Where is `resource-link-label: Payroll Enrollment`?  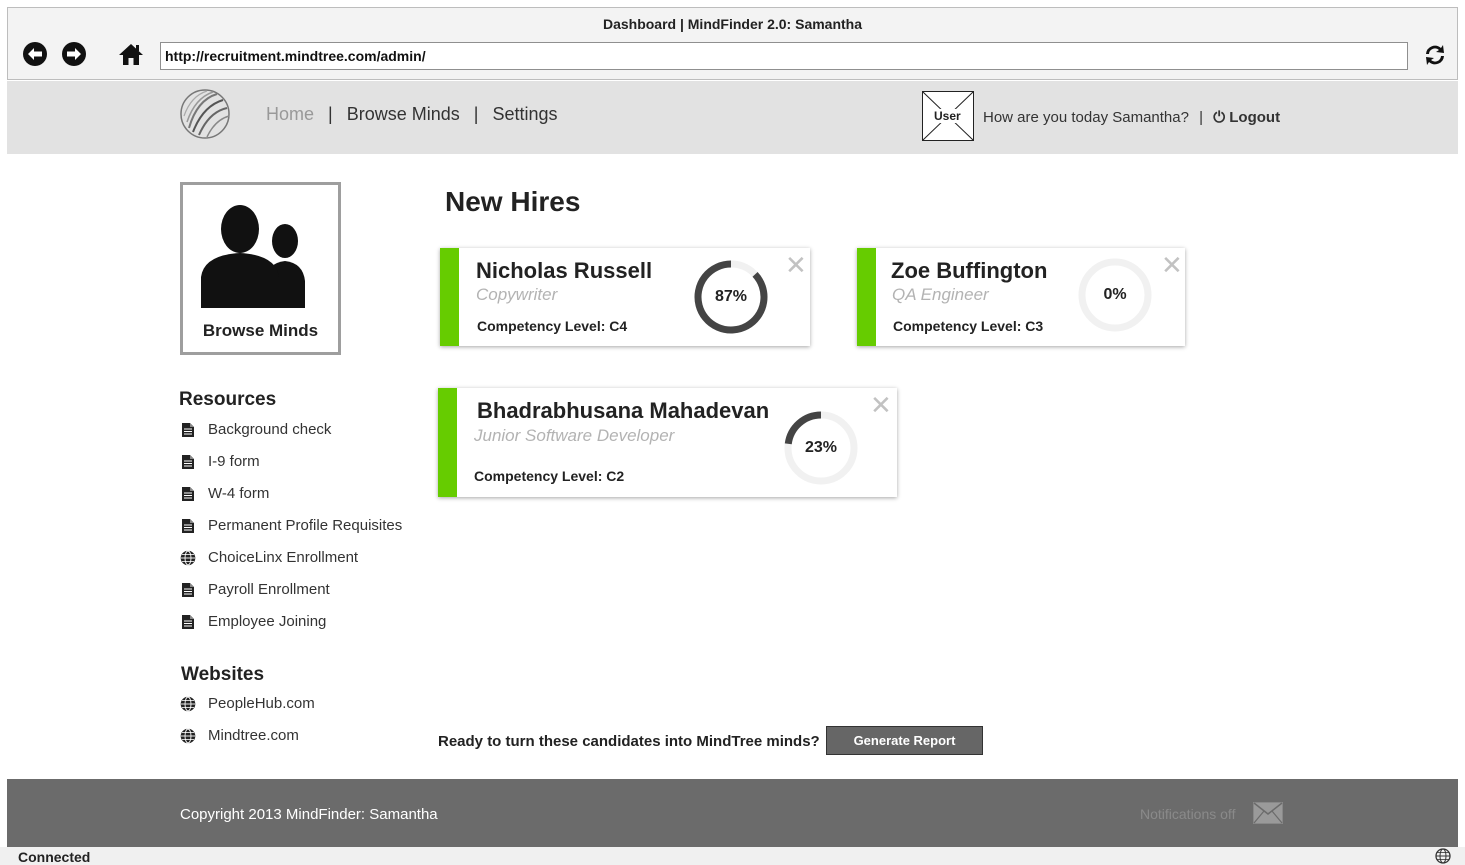
resource-link-label: Payroll Enrollment is located at coordinates (269, 589).